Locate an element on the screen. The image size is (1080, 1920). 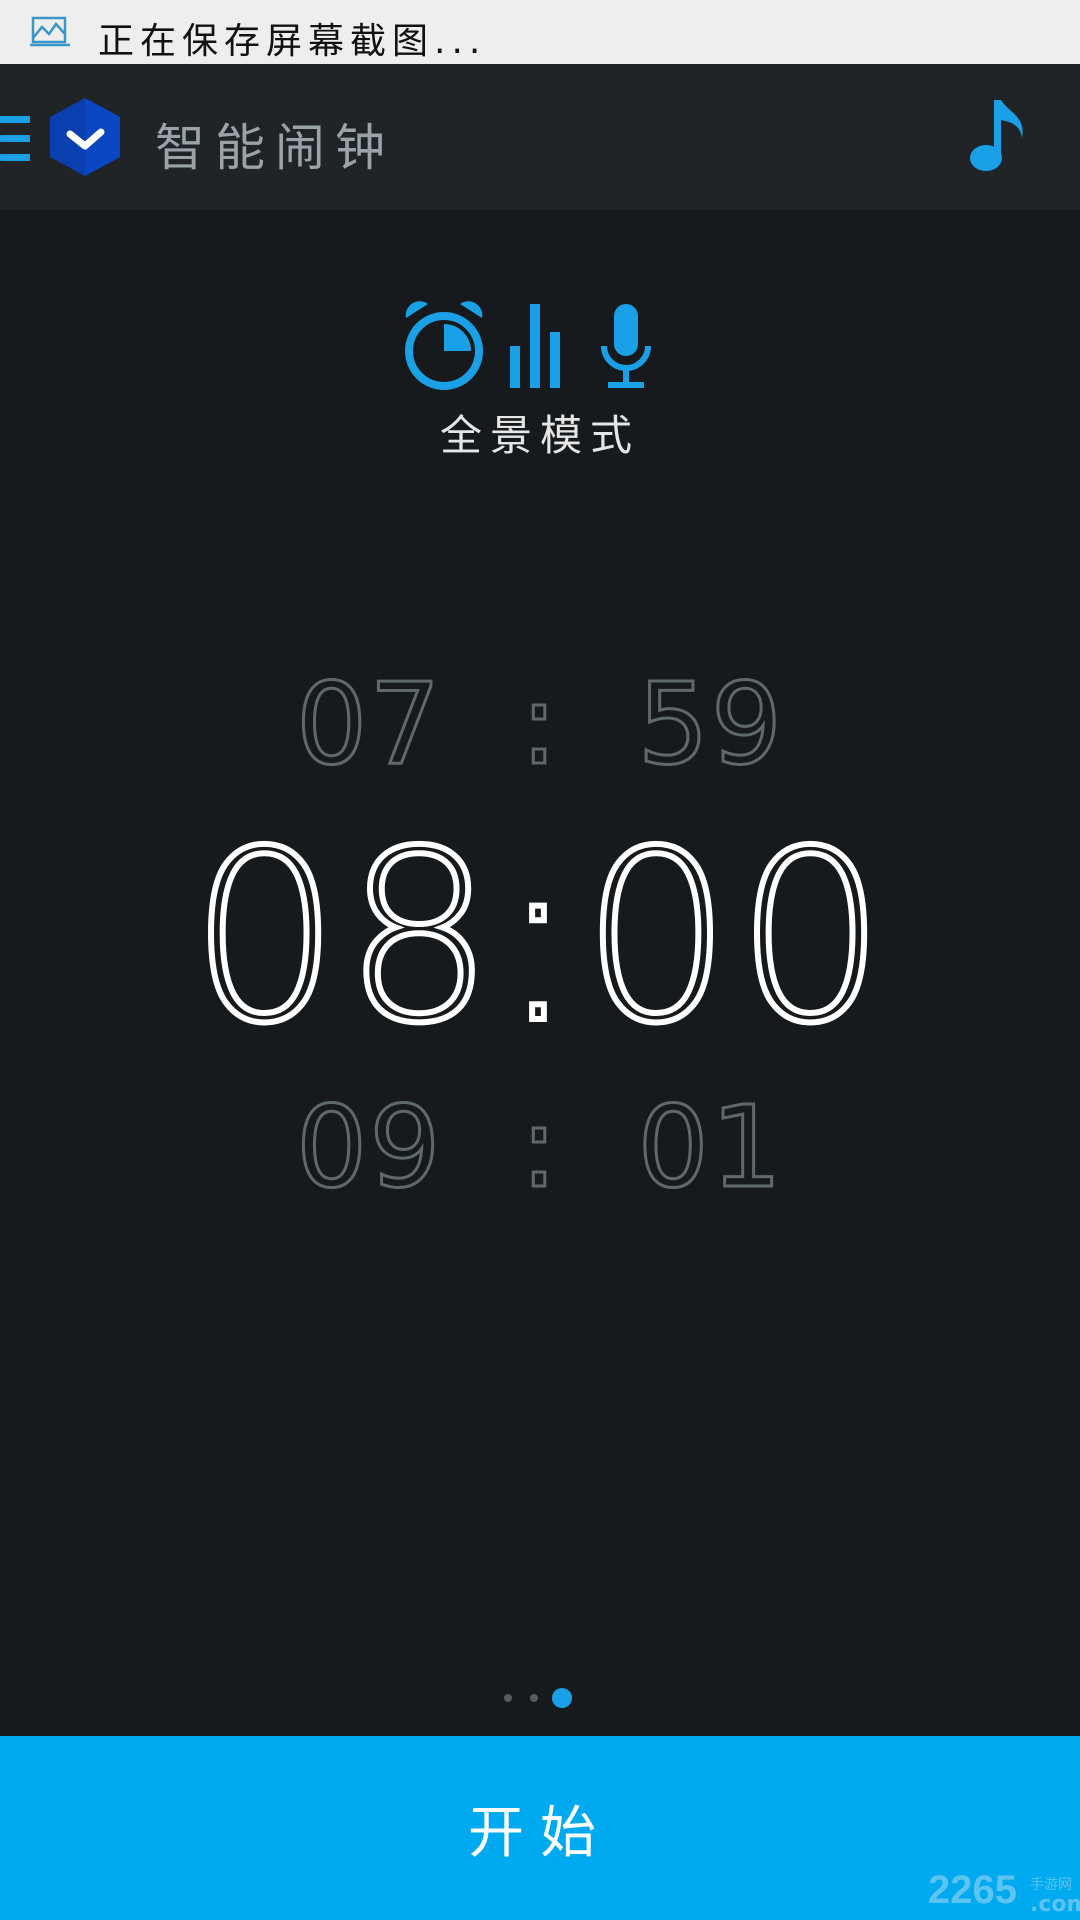
start-button: 开始 is located at coordinates (540, 1828).